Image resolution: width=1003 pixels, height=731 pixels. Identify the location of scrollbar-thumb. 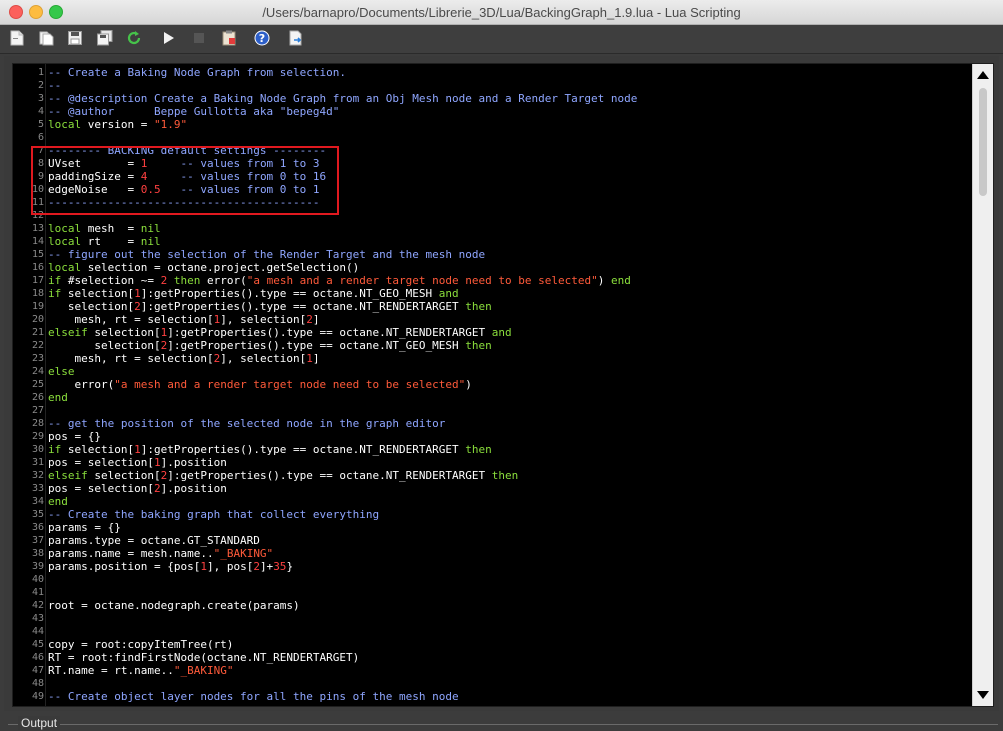
(983, 142).